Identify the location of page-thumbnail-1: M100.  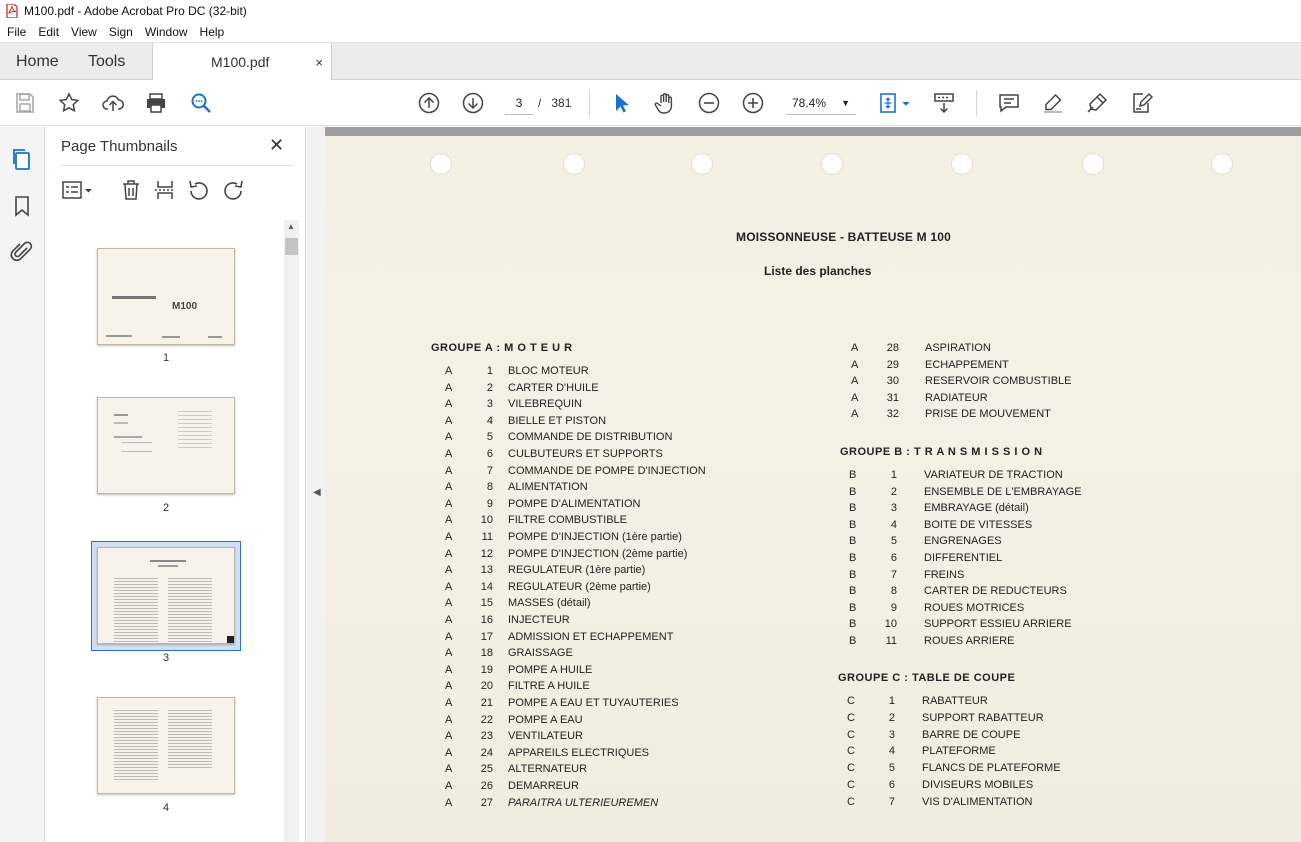
(166, 296).